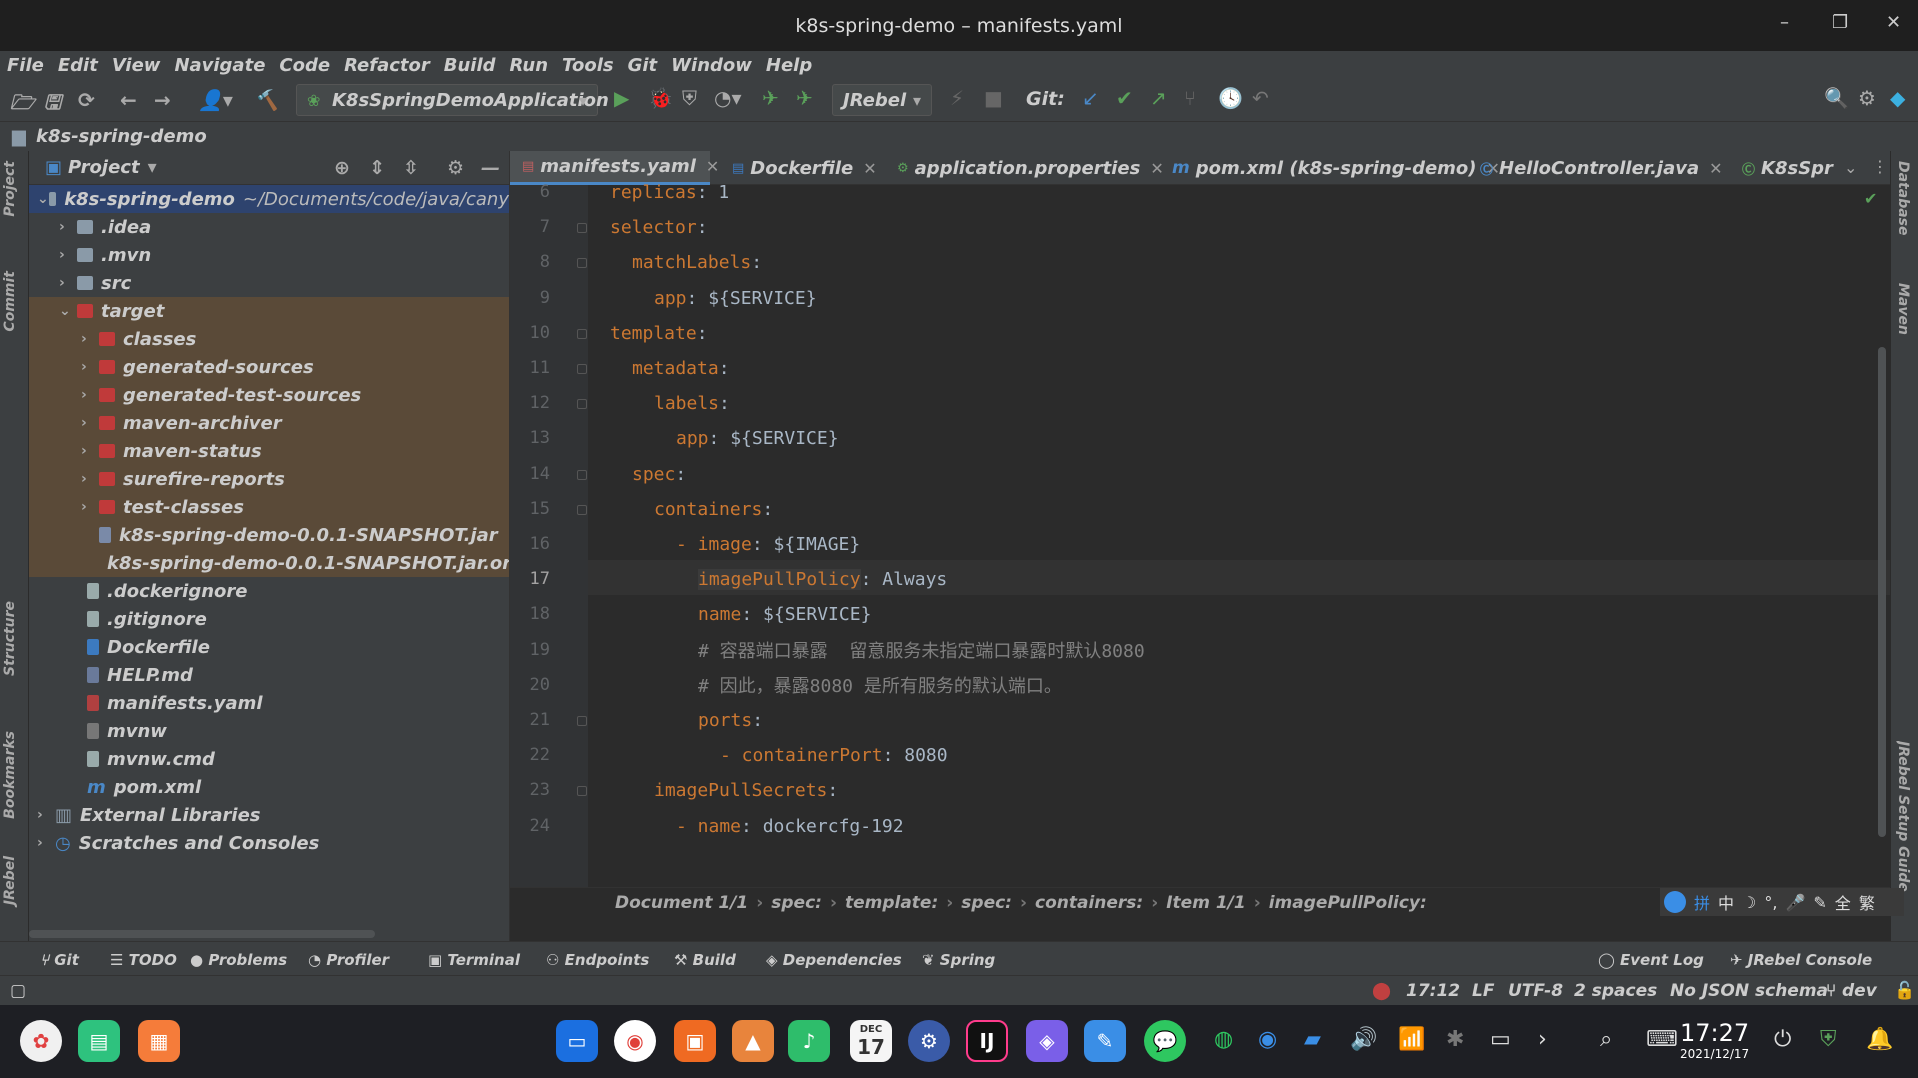 The height and width of the screenshot is (1078, 1918). Describe the element at coordinates (880, 685) in the screenshot. I see `code-line: # 因此，暴露8080 是所有服务的默认端口。` at that location.